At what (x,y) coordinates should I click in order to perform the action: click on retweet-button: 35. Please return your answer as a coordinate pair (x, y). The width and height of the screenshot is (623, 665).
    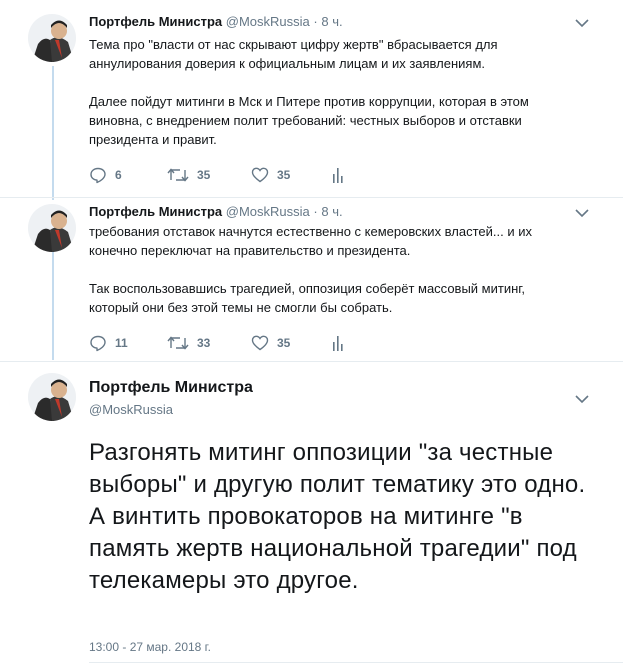
    Looking at the image, I should click on (188, 175).